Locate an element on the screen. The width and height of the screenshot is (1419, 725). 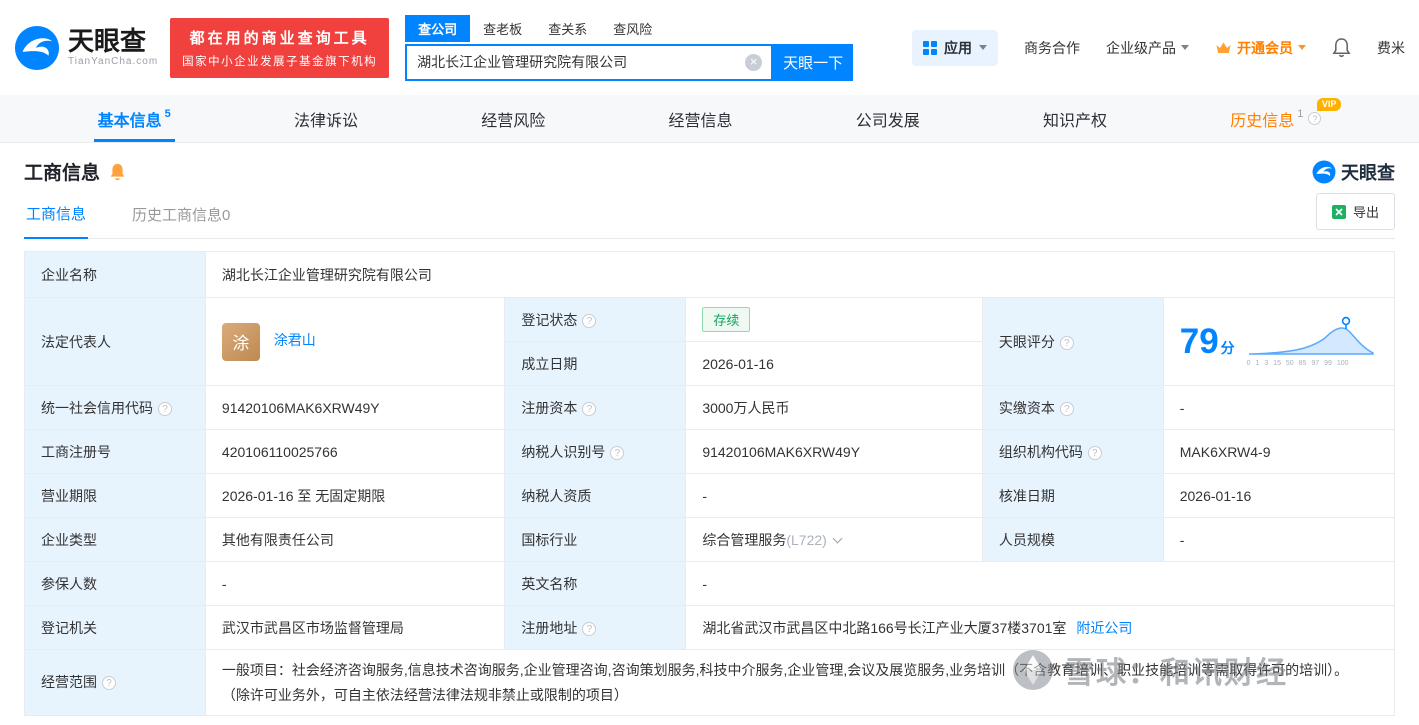
reg-address-label: 注册地址? is located at coordinates (595, 627).